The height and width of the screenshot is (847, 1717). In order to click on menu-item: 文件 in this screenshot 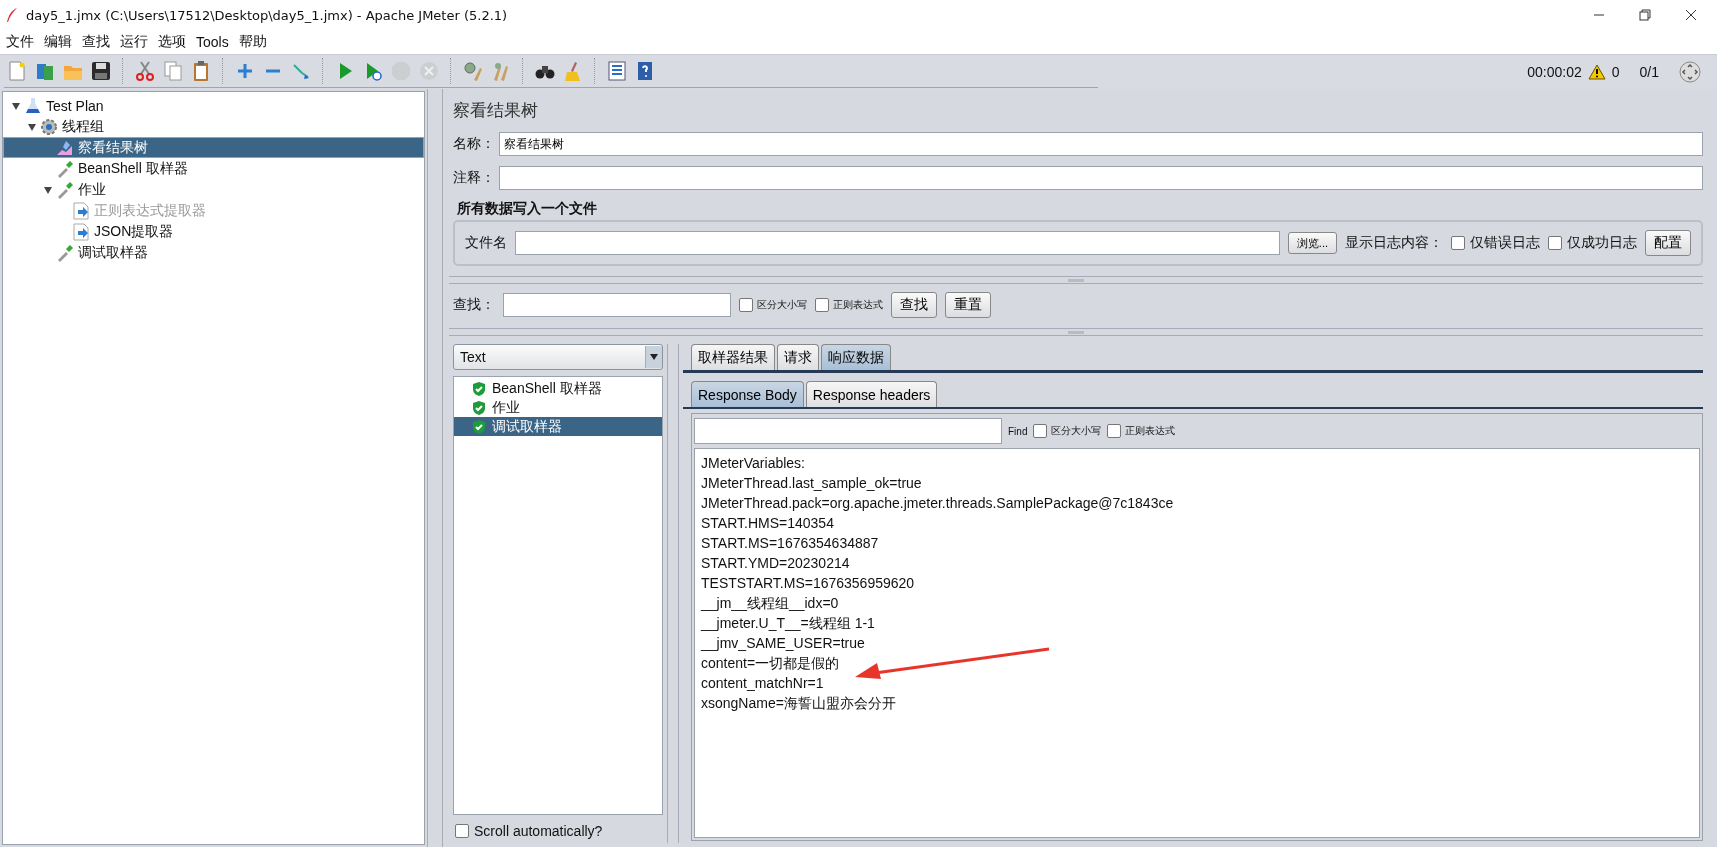, I will do `click(20, 42)`.